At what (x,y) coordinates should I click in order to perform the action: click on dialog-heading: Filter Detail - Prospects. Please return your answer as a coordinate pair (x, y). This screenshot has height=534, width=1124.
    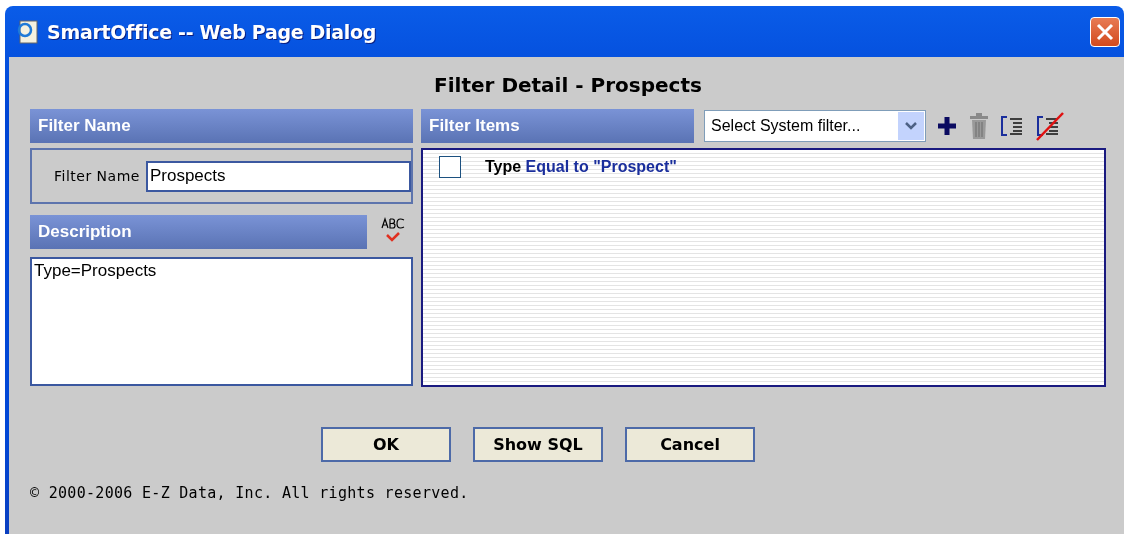
    Looking at the image, I should click on (568, 85).